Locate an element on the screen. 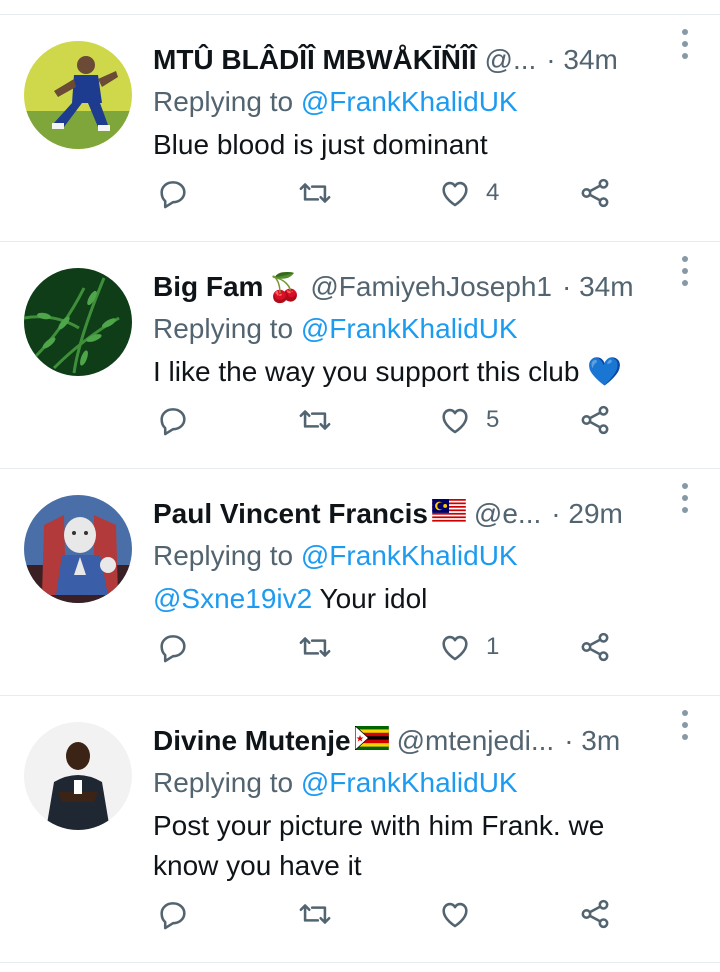  like-button is located at coordinates (462, 914).